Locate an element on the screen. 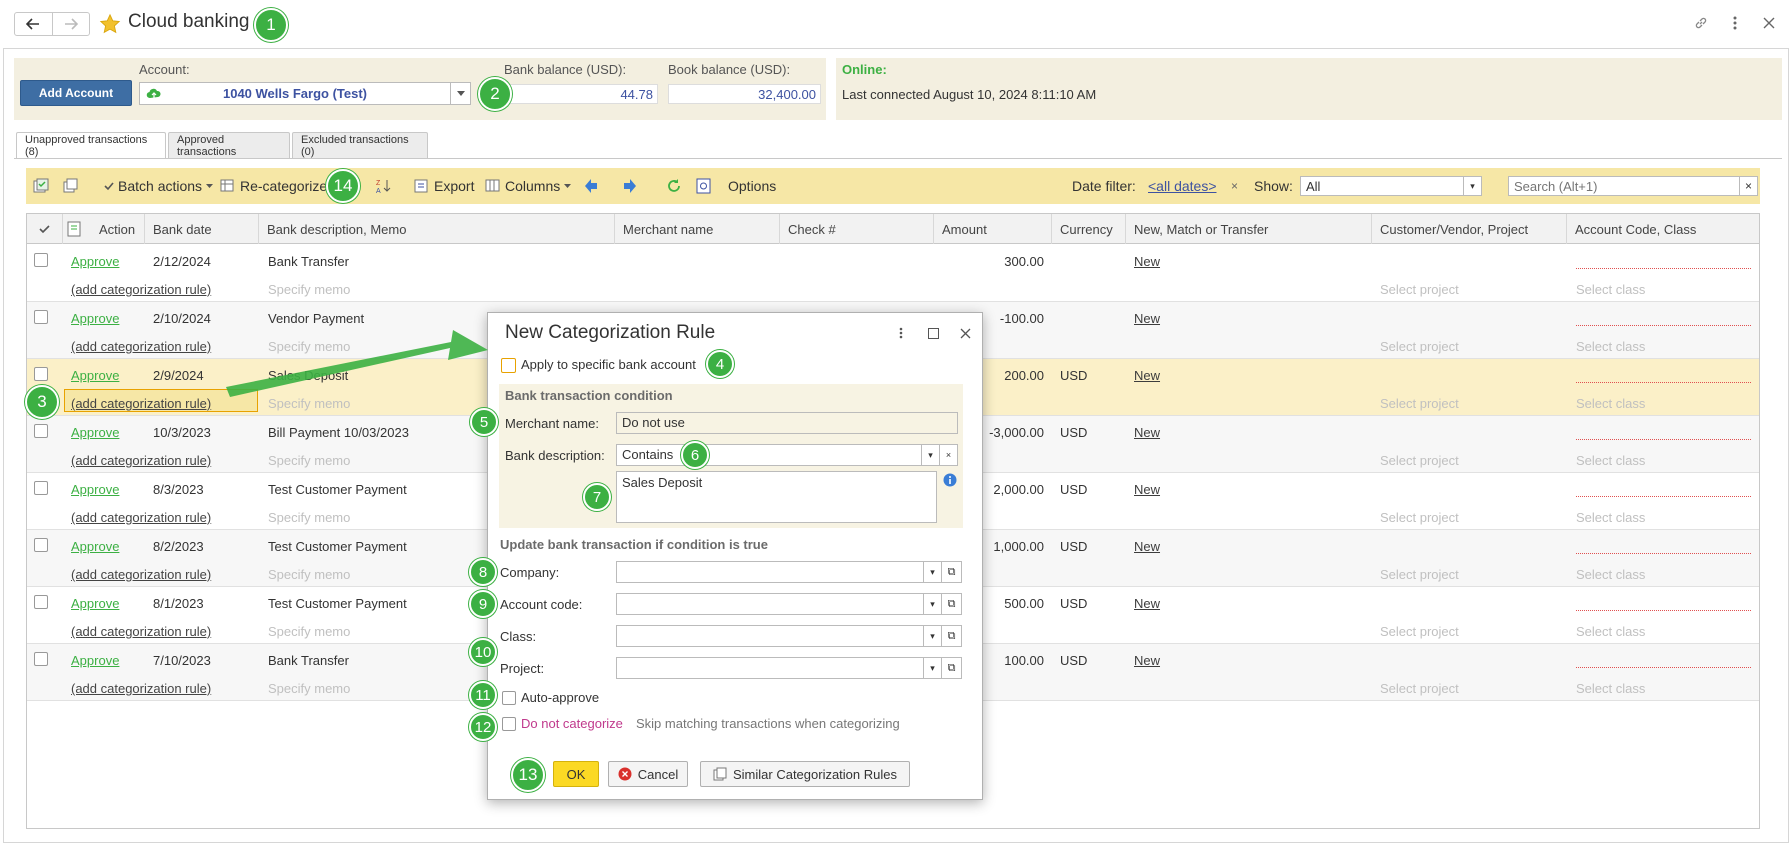 The width and height of the screenshot is (1792, 849). options-button: Options is located at coordinates (736, 186).